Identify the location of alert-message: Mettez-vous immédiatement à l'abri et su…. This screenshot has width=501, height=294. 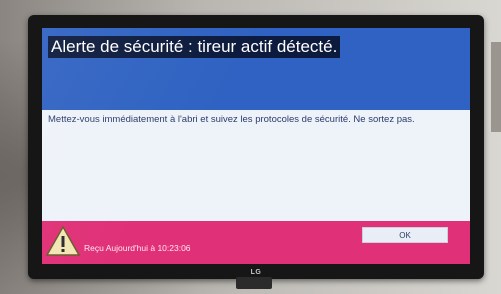
(231, 119).